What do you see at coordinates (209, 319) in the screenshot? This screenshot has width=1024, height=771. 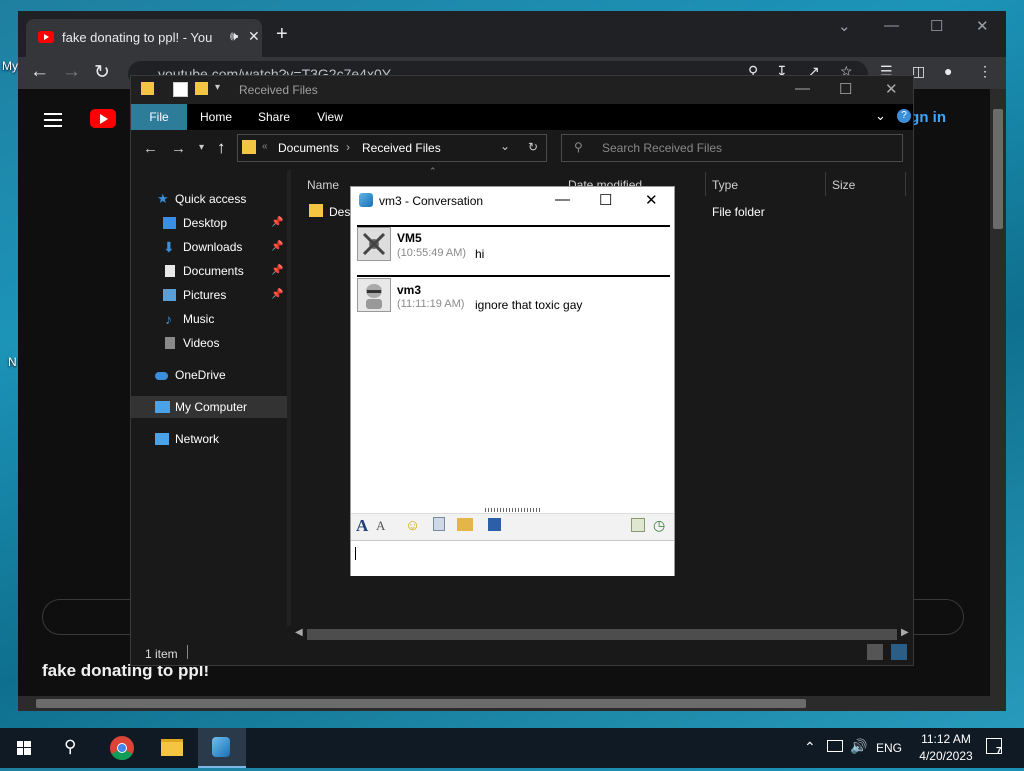 I see `sidebar-item-music: ♪ Music` at bounding box center [209, 319].